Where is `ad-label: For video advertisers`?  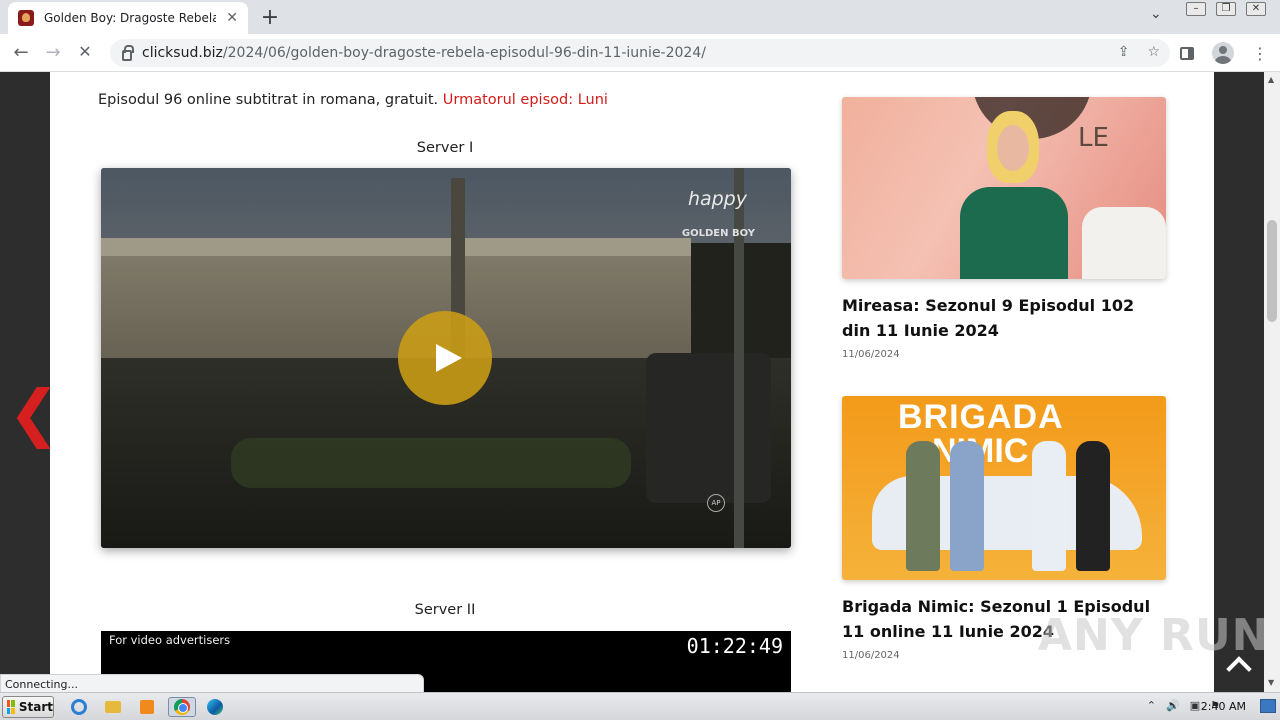 ad-label: For video advertisers is located at coordinates (170, 640).